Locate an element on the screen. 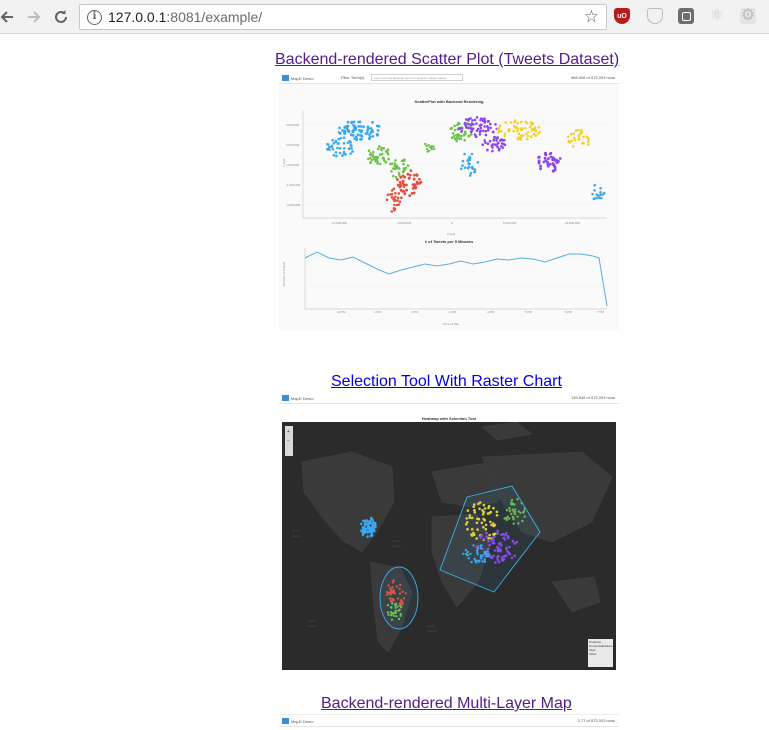  heatmap-title: Heatmap with Selection Tool is located at coordinates (449, 418).